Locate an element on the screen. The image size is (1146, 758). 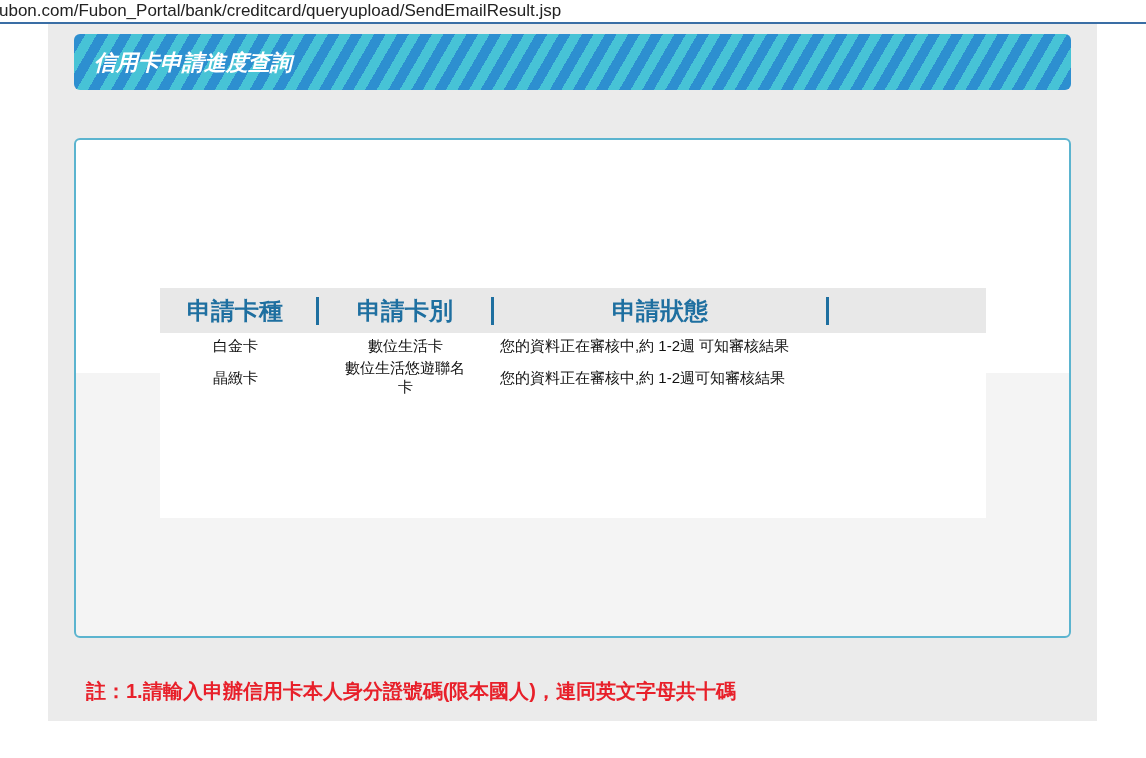
table-cell-text: 晶緻卡 is located at coordinates (235, 377).